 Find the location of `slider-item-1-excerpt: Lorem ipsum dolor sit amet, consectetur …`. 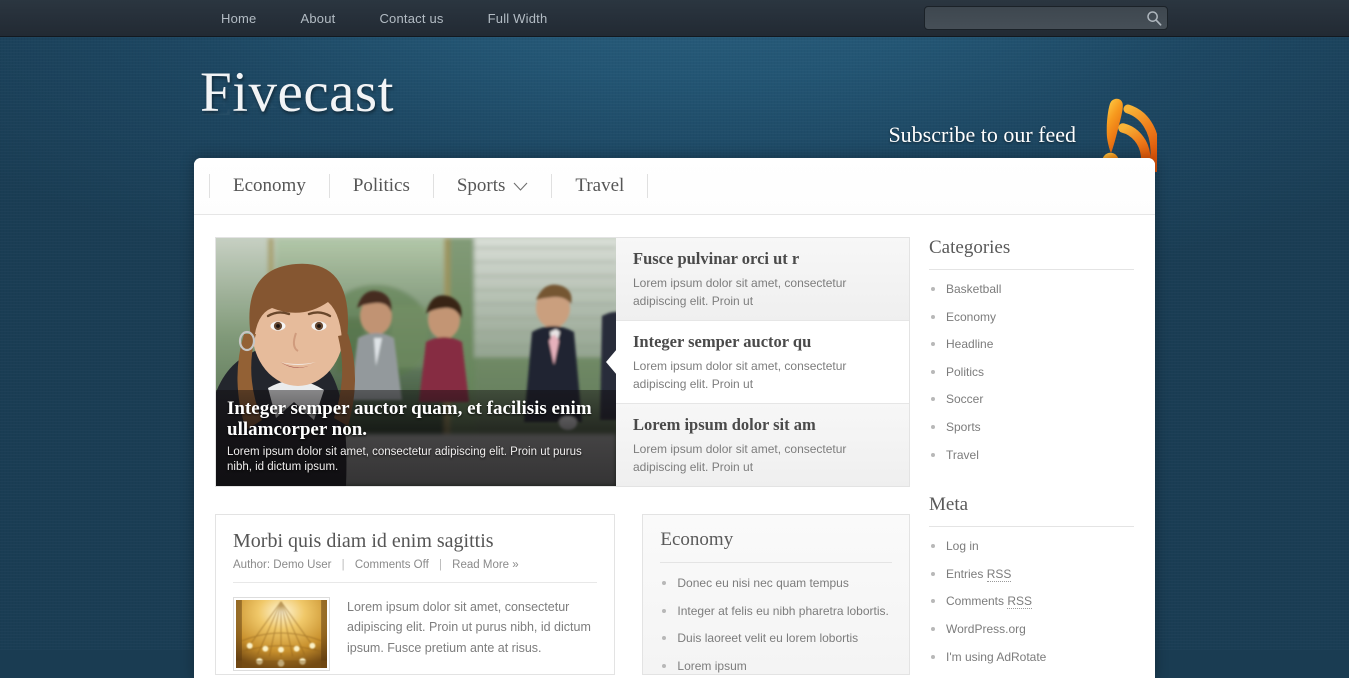

slider-item-1-excerpt: Lorem ipsum dolor sit amet, consectetur … is located at coordinates (740, 292).